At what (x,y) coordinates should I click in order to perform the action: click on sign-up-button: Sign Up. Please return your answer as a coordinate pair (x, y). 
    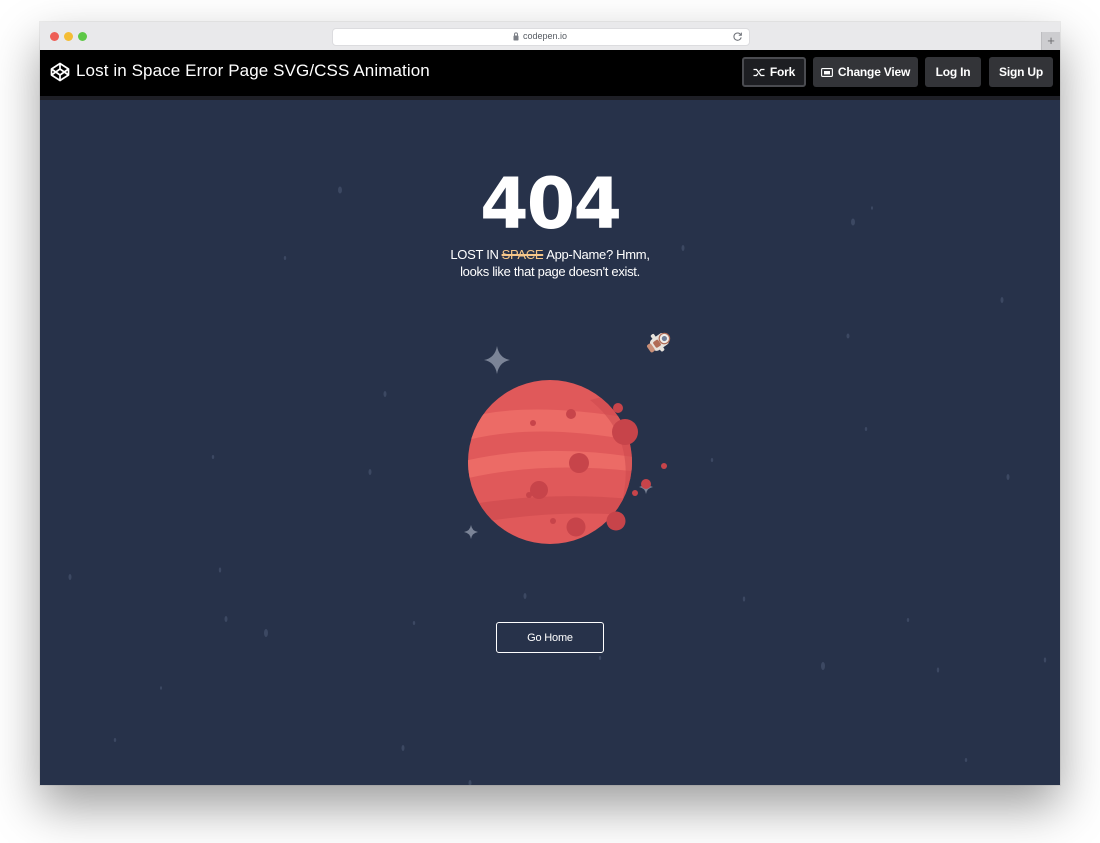
    Looking at the image, I should click on (1021, 72).